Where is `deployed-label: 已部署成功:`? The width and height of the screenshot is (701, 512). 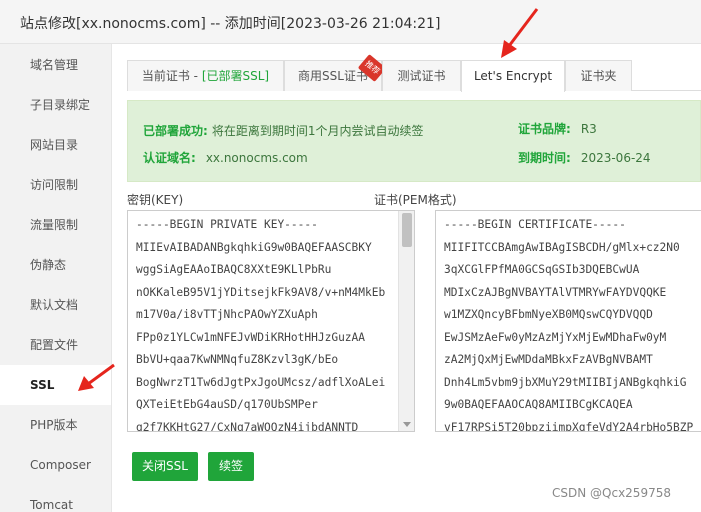 deployed-label: 已部署成功: is located at coordinates (175, 131).